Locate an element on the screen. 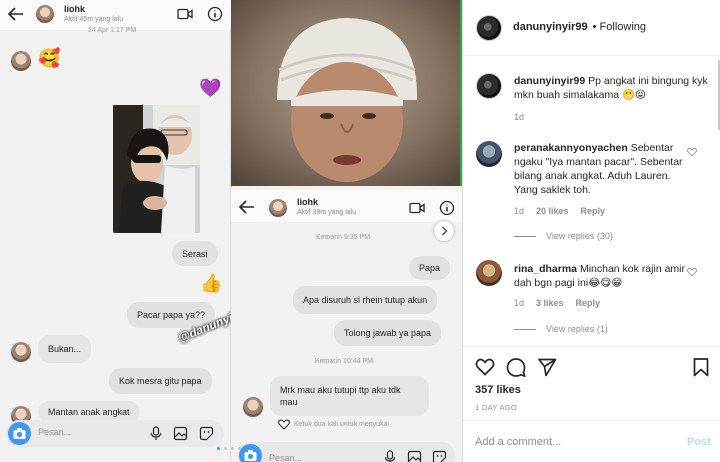 This screenshot has height=462, width=720. comment-meta: 1d 3 likes Reply is located at coordinates (557, 303).